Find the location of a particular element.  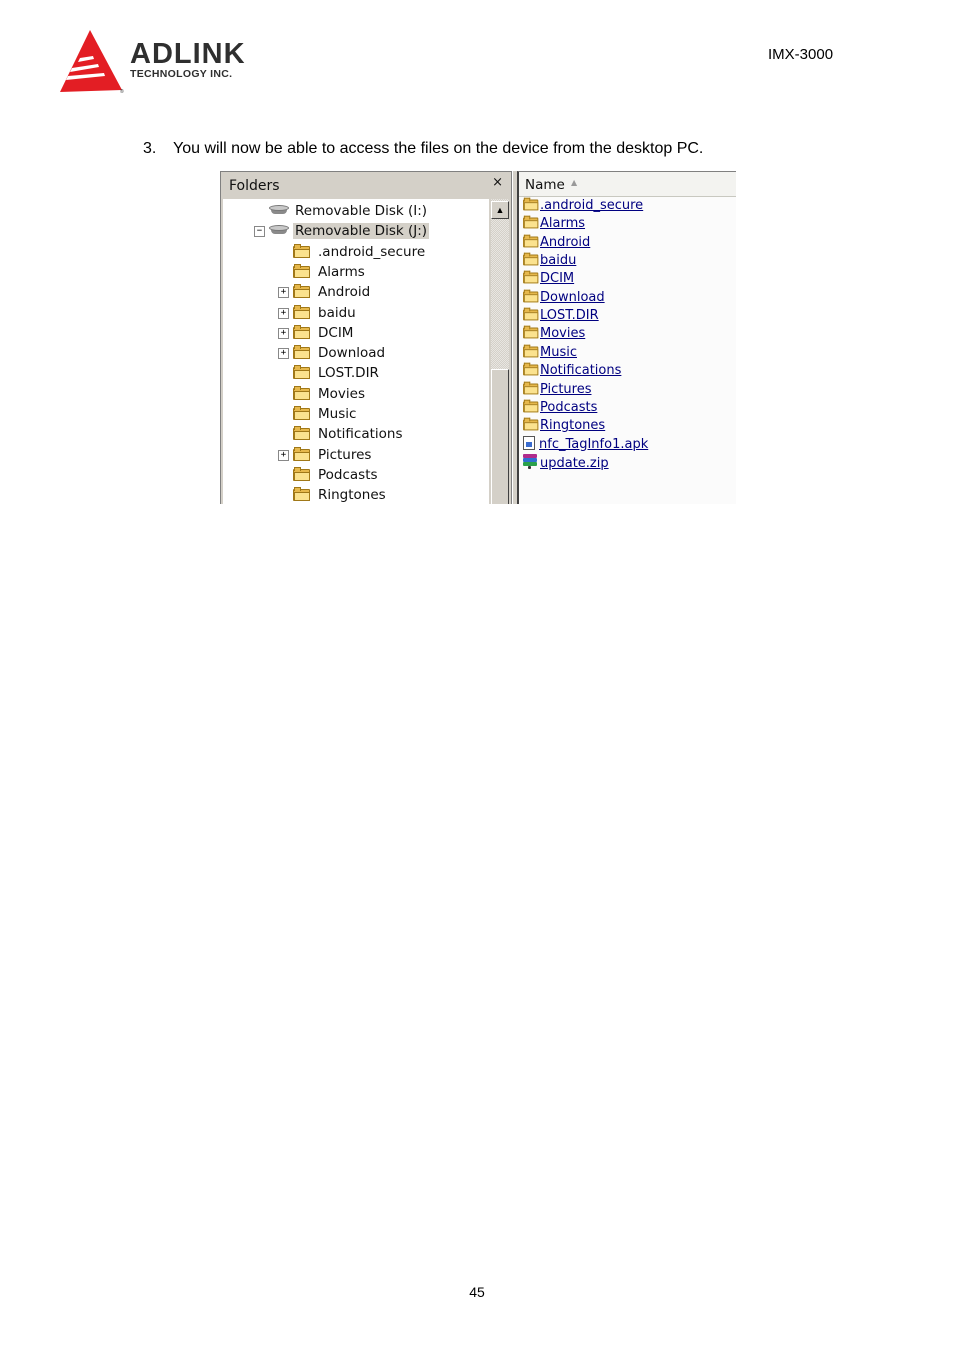

tree-item-label: LOST.DIR is located at coordinates (348, 373).